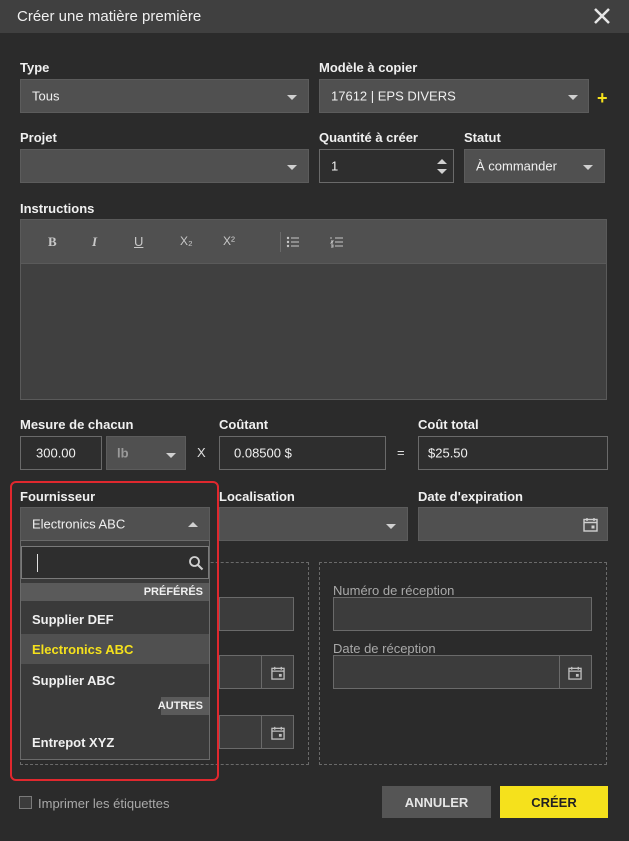 The height and width of the screenshot is (841, 629). Describe the element at coordinates (482, 137) in the screenshot. I see `status-label: Statut` at that location.